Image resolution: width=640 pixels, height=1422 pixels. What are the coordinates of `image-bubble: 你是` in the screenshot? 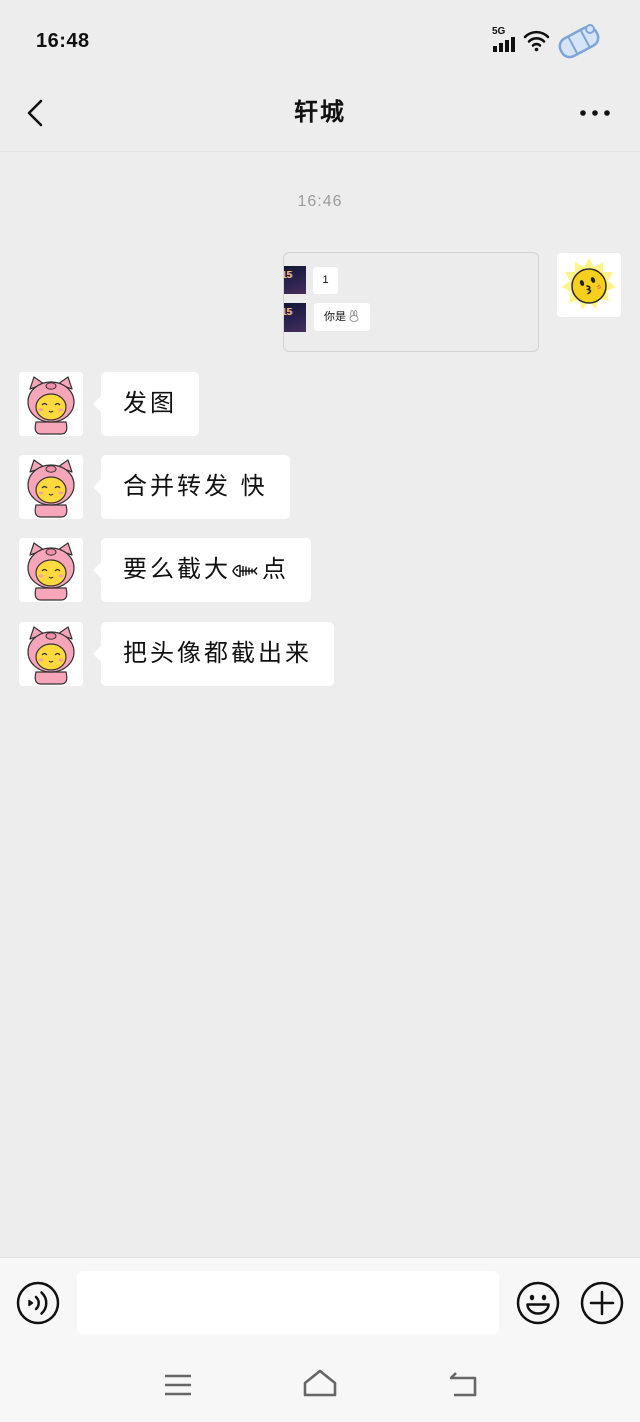 It's located at (342, 317).